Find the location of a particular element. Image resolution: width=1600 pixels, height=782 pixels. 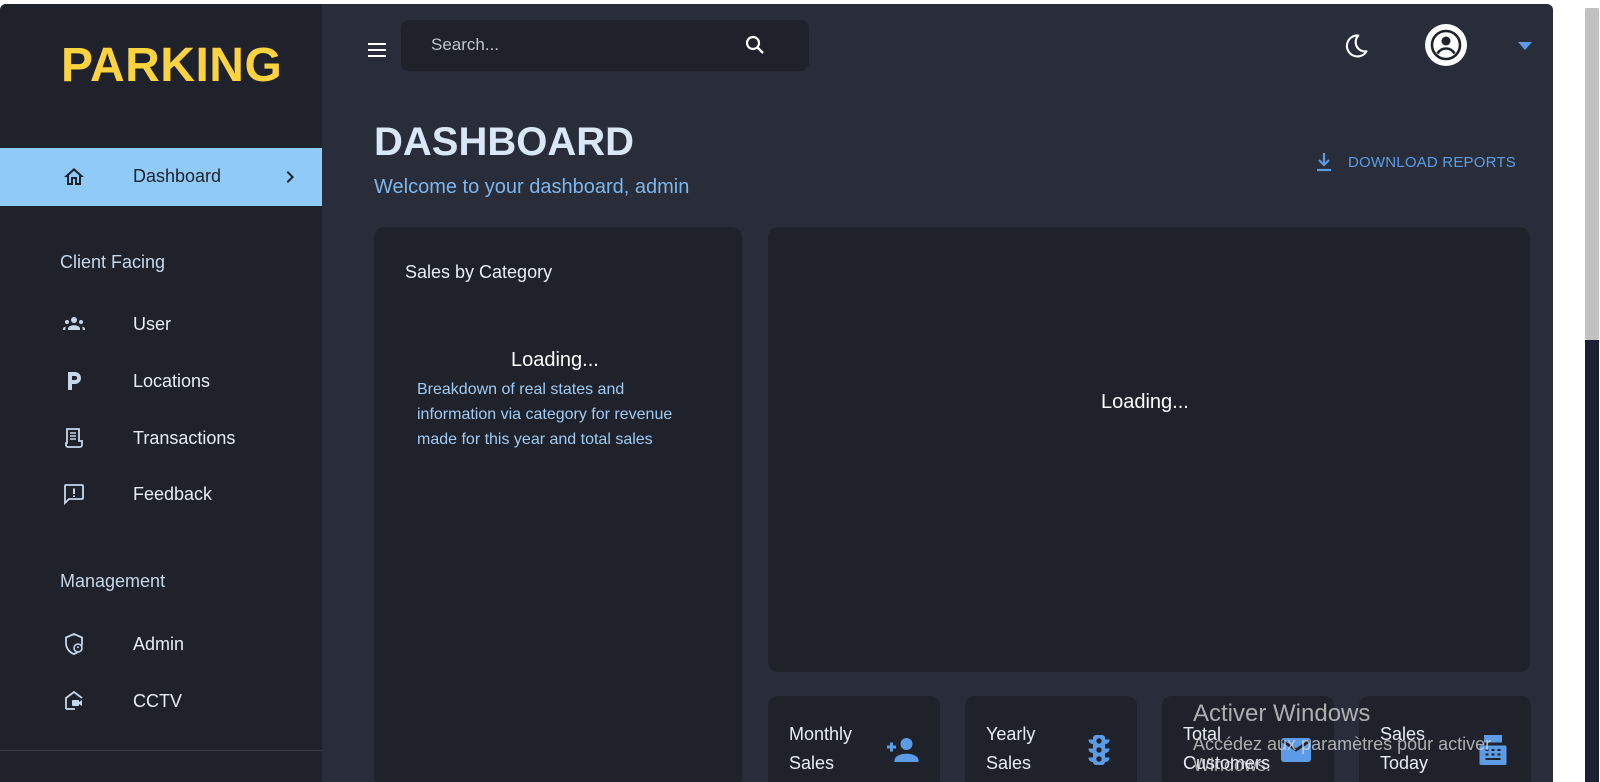

sidebar-item-admin: Admin is located at coordinates (161, 644).